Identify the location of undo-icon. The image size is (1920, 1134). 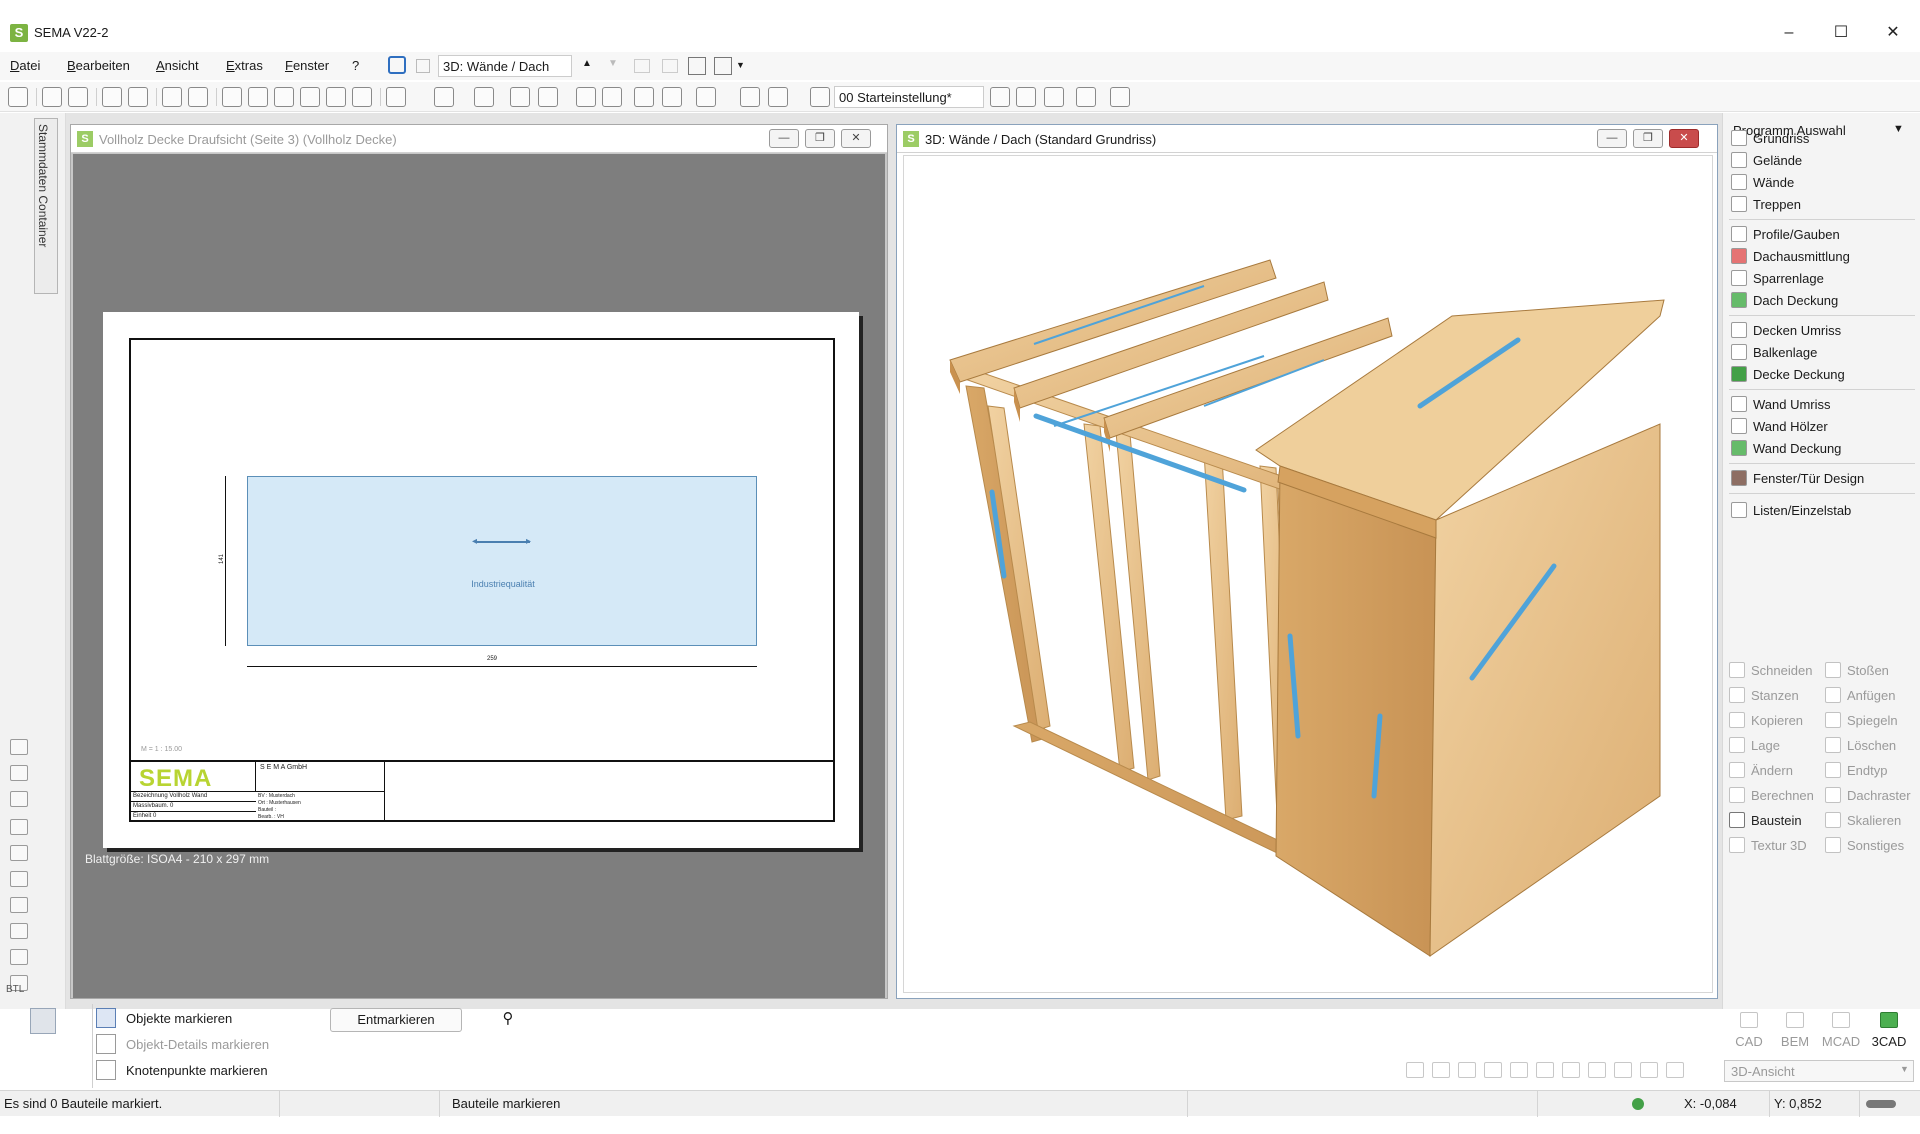
(112, 97).